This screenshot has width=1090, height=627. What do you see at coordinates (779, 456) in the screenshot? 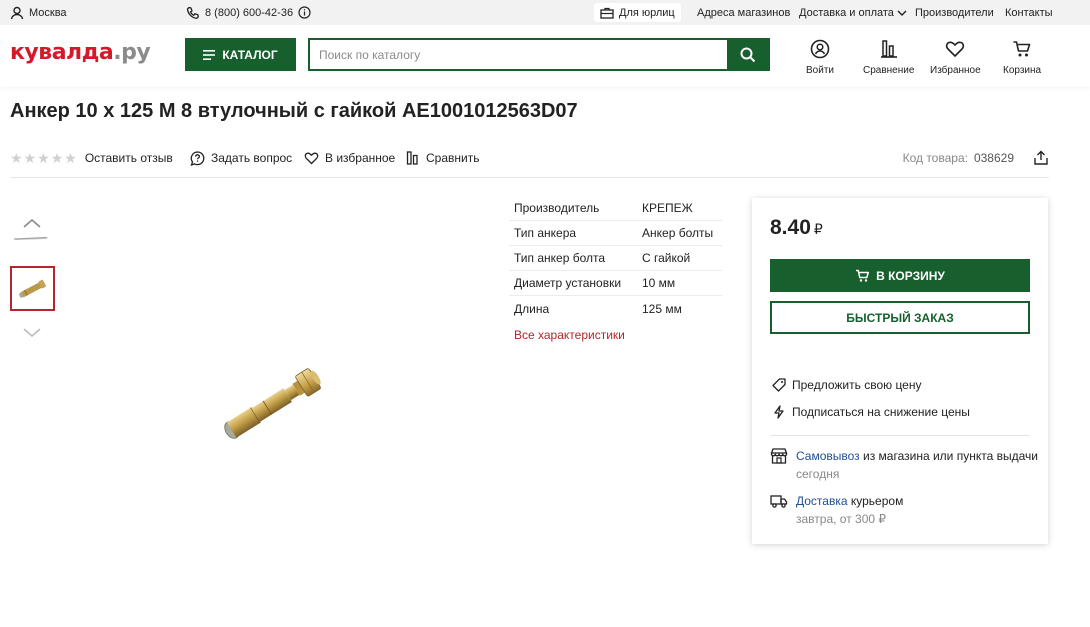
I see `store-icon` at bounding box center [779, 456].